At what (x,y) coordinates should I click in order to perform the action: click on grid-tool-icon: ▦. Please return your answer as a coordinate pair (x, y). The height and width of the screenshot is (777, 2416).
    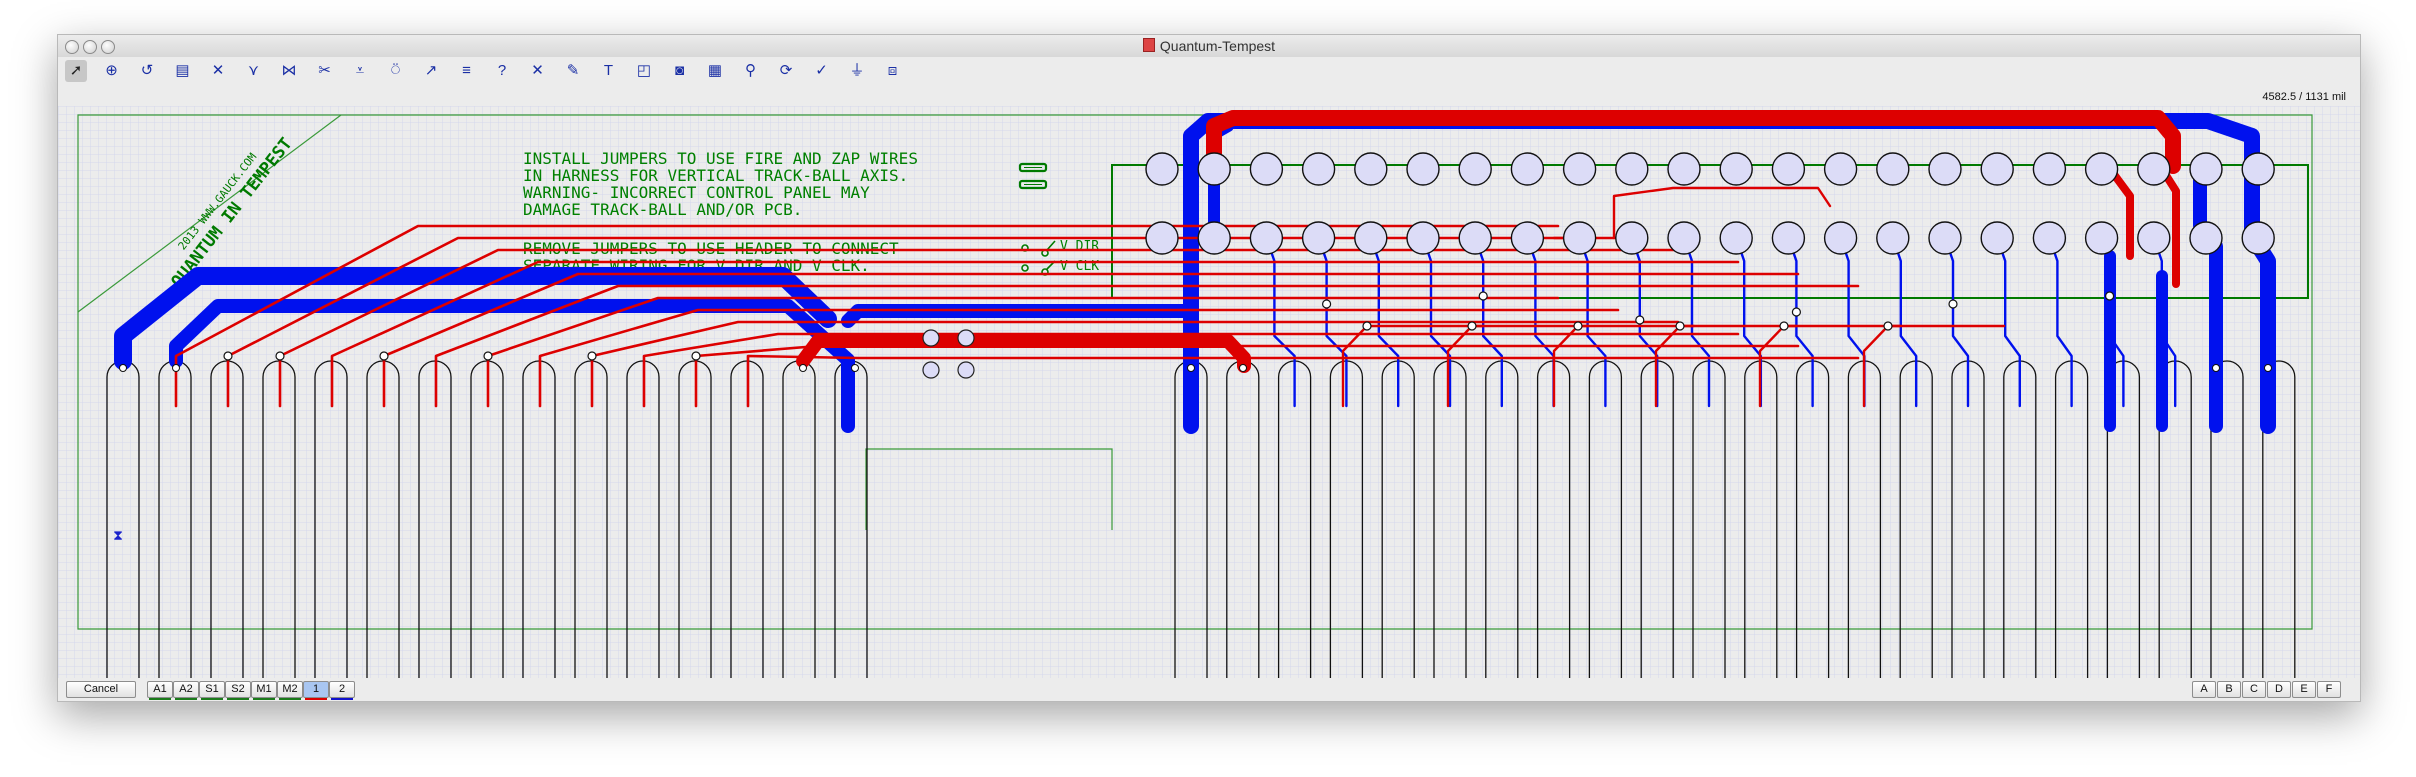
    Looking at the image, I should click on (715, 71).